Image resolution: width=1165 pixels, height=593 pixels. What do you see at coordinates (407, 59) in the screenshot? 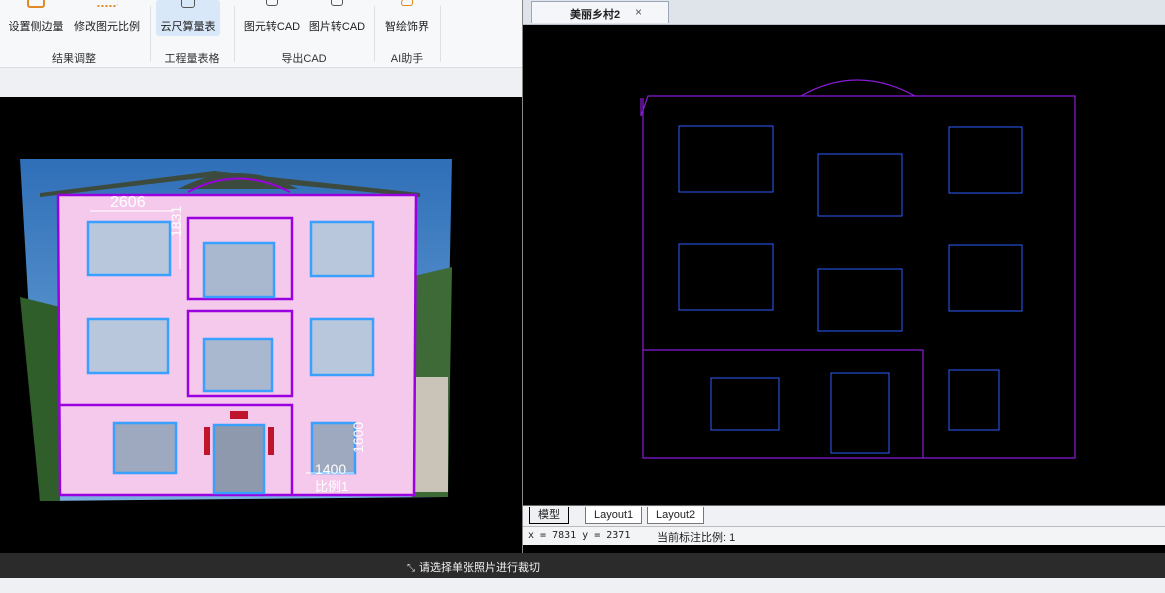
I see `group-label-ai-assistant: AI助手` at bounding box center [407, 59].